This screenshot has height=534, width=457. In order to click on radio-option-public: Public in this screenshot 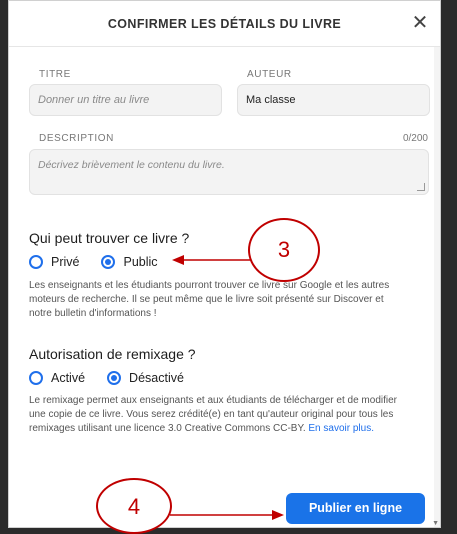, I will do `click(129, 262)`.